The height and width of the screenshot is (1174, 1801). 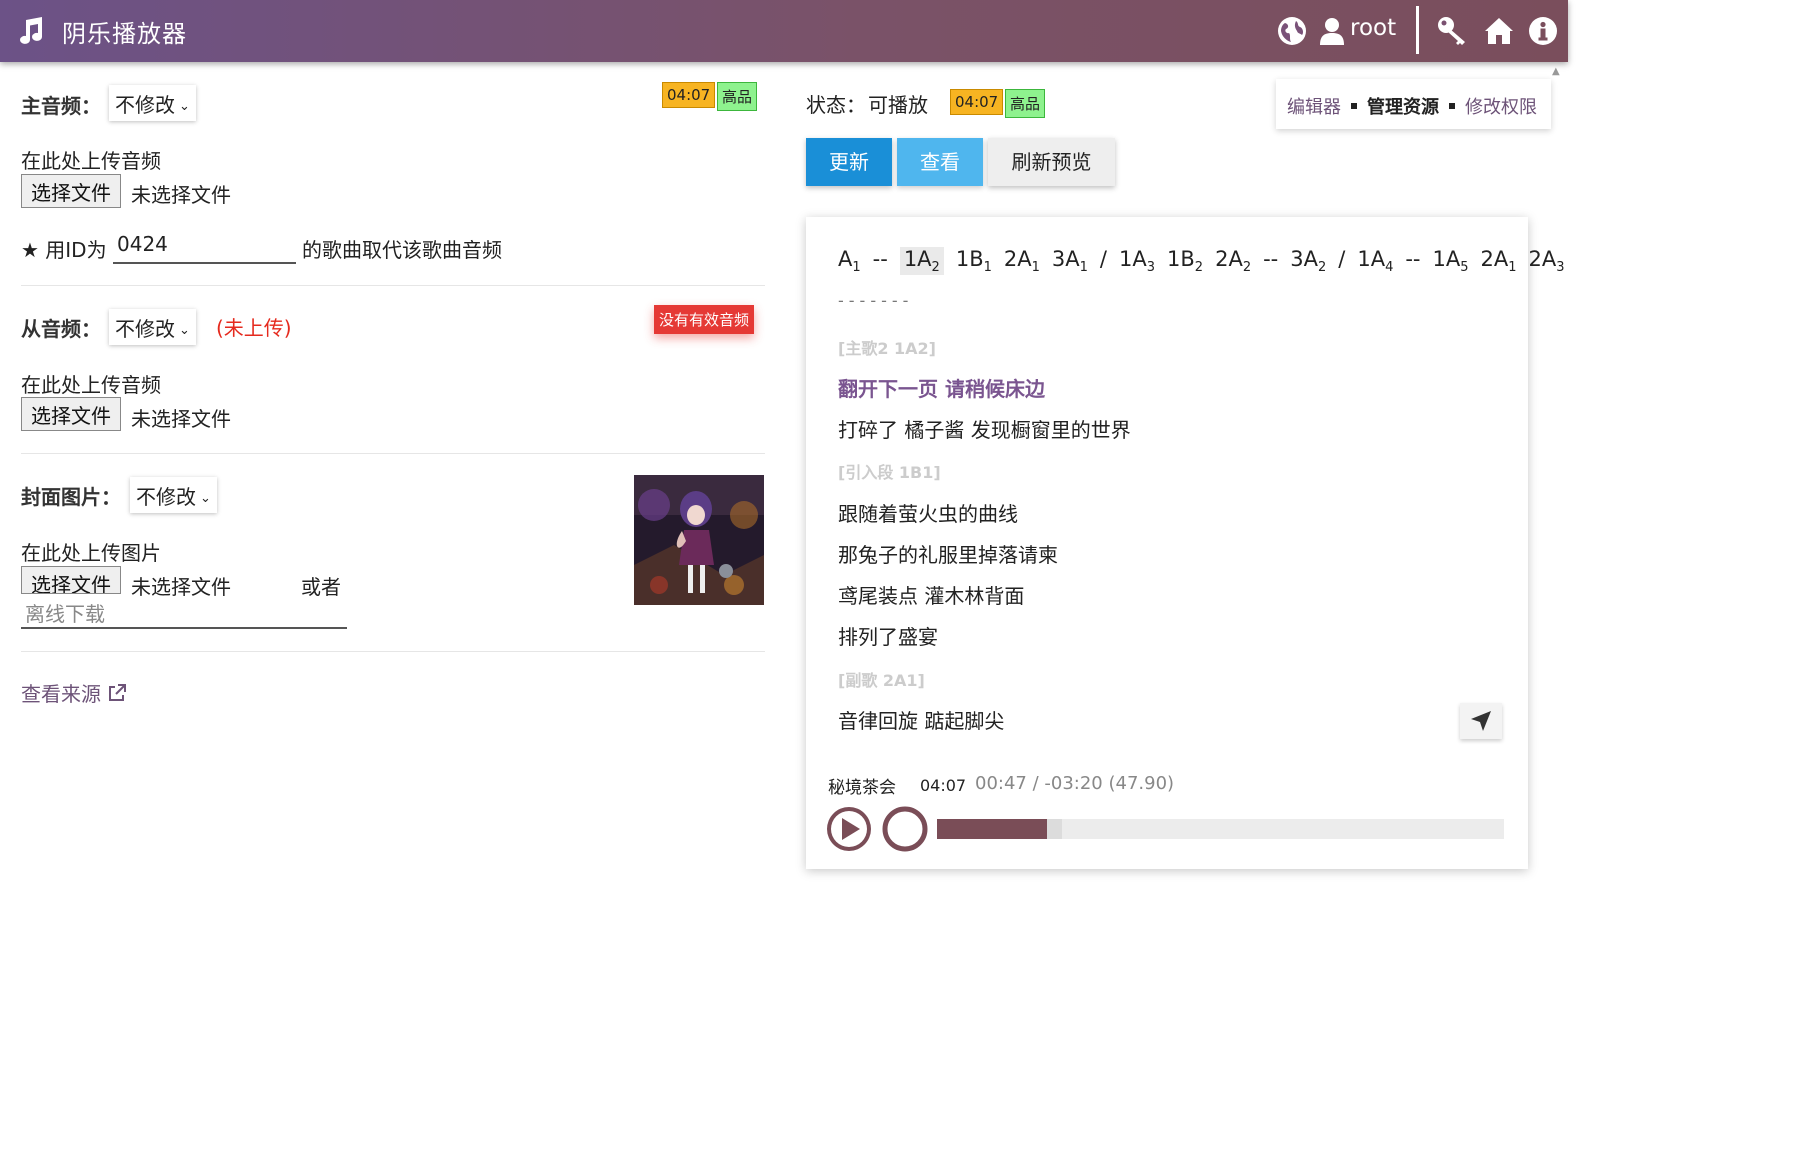 What do you see at coordinates (254, 328) in the screenshot?
I see `not-uploaded-text: (未上传)` at bounding box center [254, 328].